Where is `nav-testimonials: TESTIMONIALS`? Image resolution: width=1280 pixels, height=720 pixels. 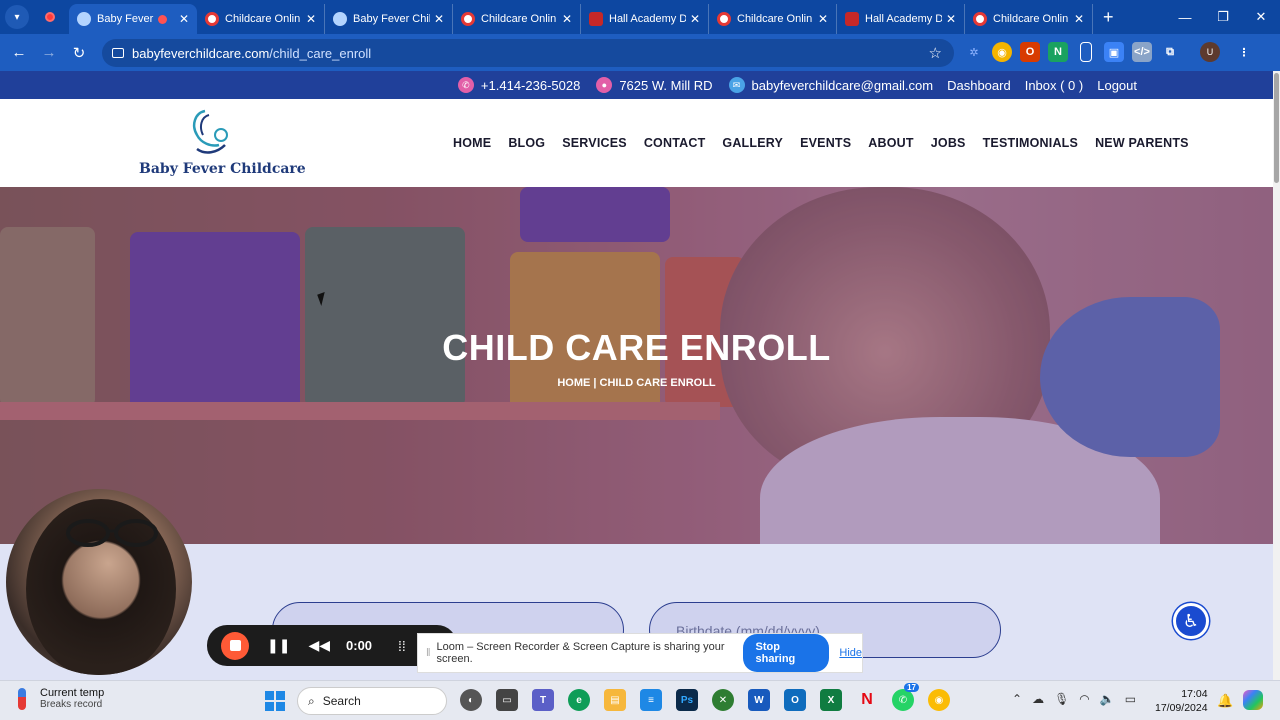 nav-testimonials: TESTIMONIALS is located at coordinates (1030, 143).